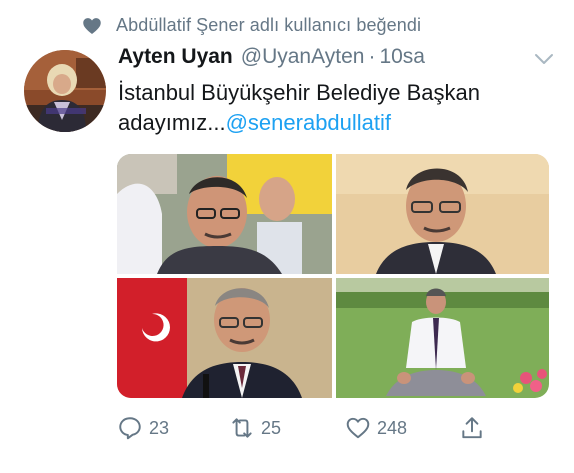  Describe the element at coordinates (358, 428) in the screenshot. I see `like-icon` at that location.